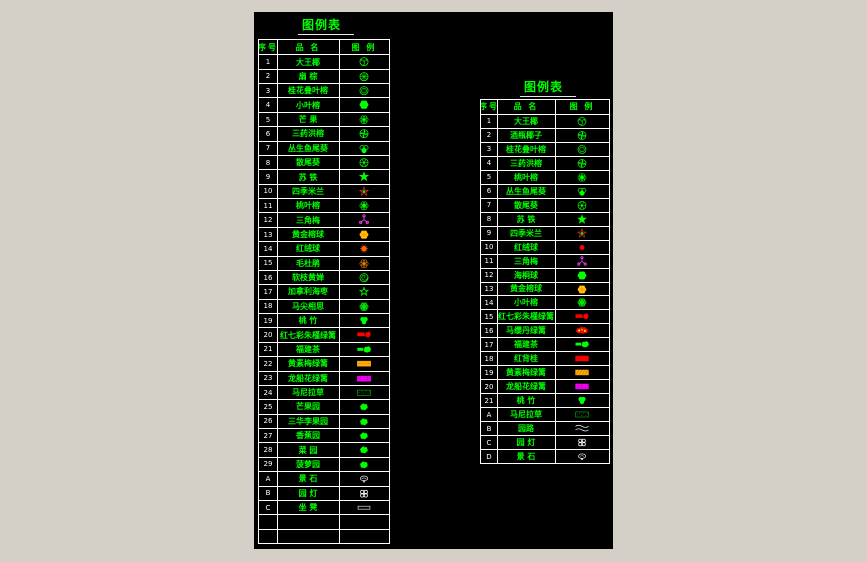  I want to click on plant-name: 苏 铁, so click(526, 219).